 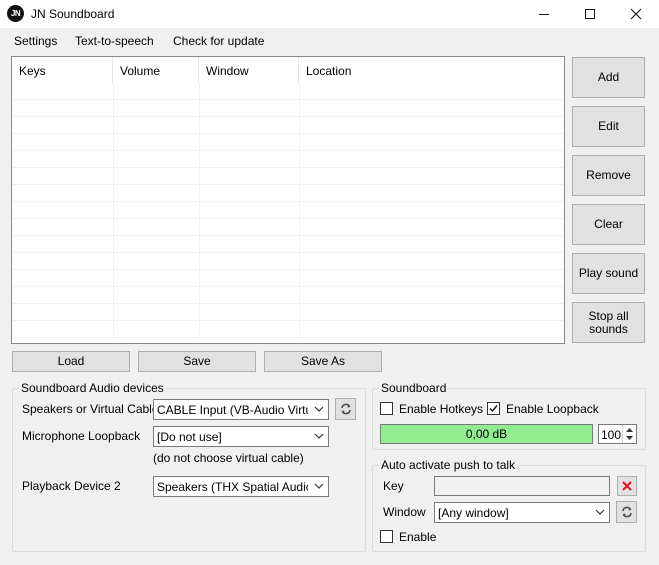 What do you see at coordinates (197, 361) in the screenshot?
I see `save-button: Save` at bounding box center [197, 361].